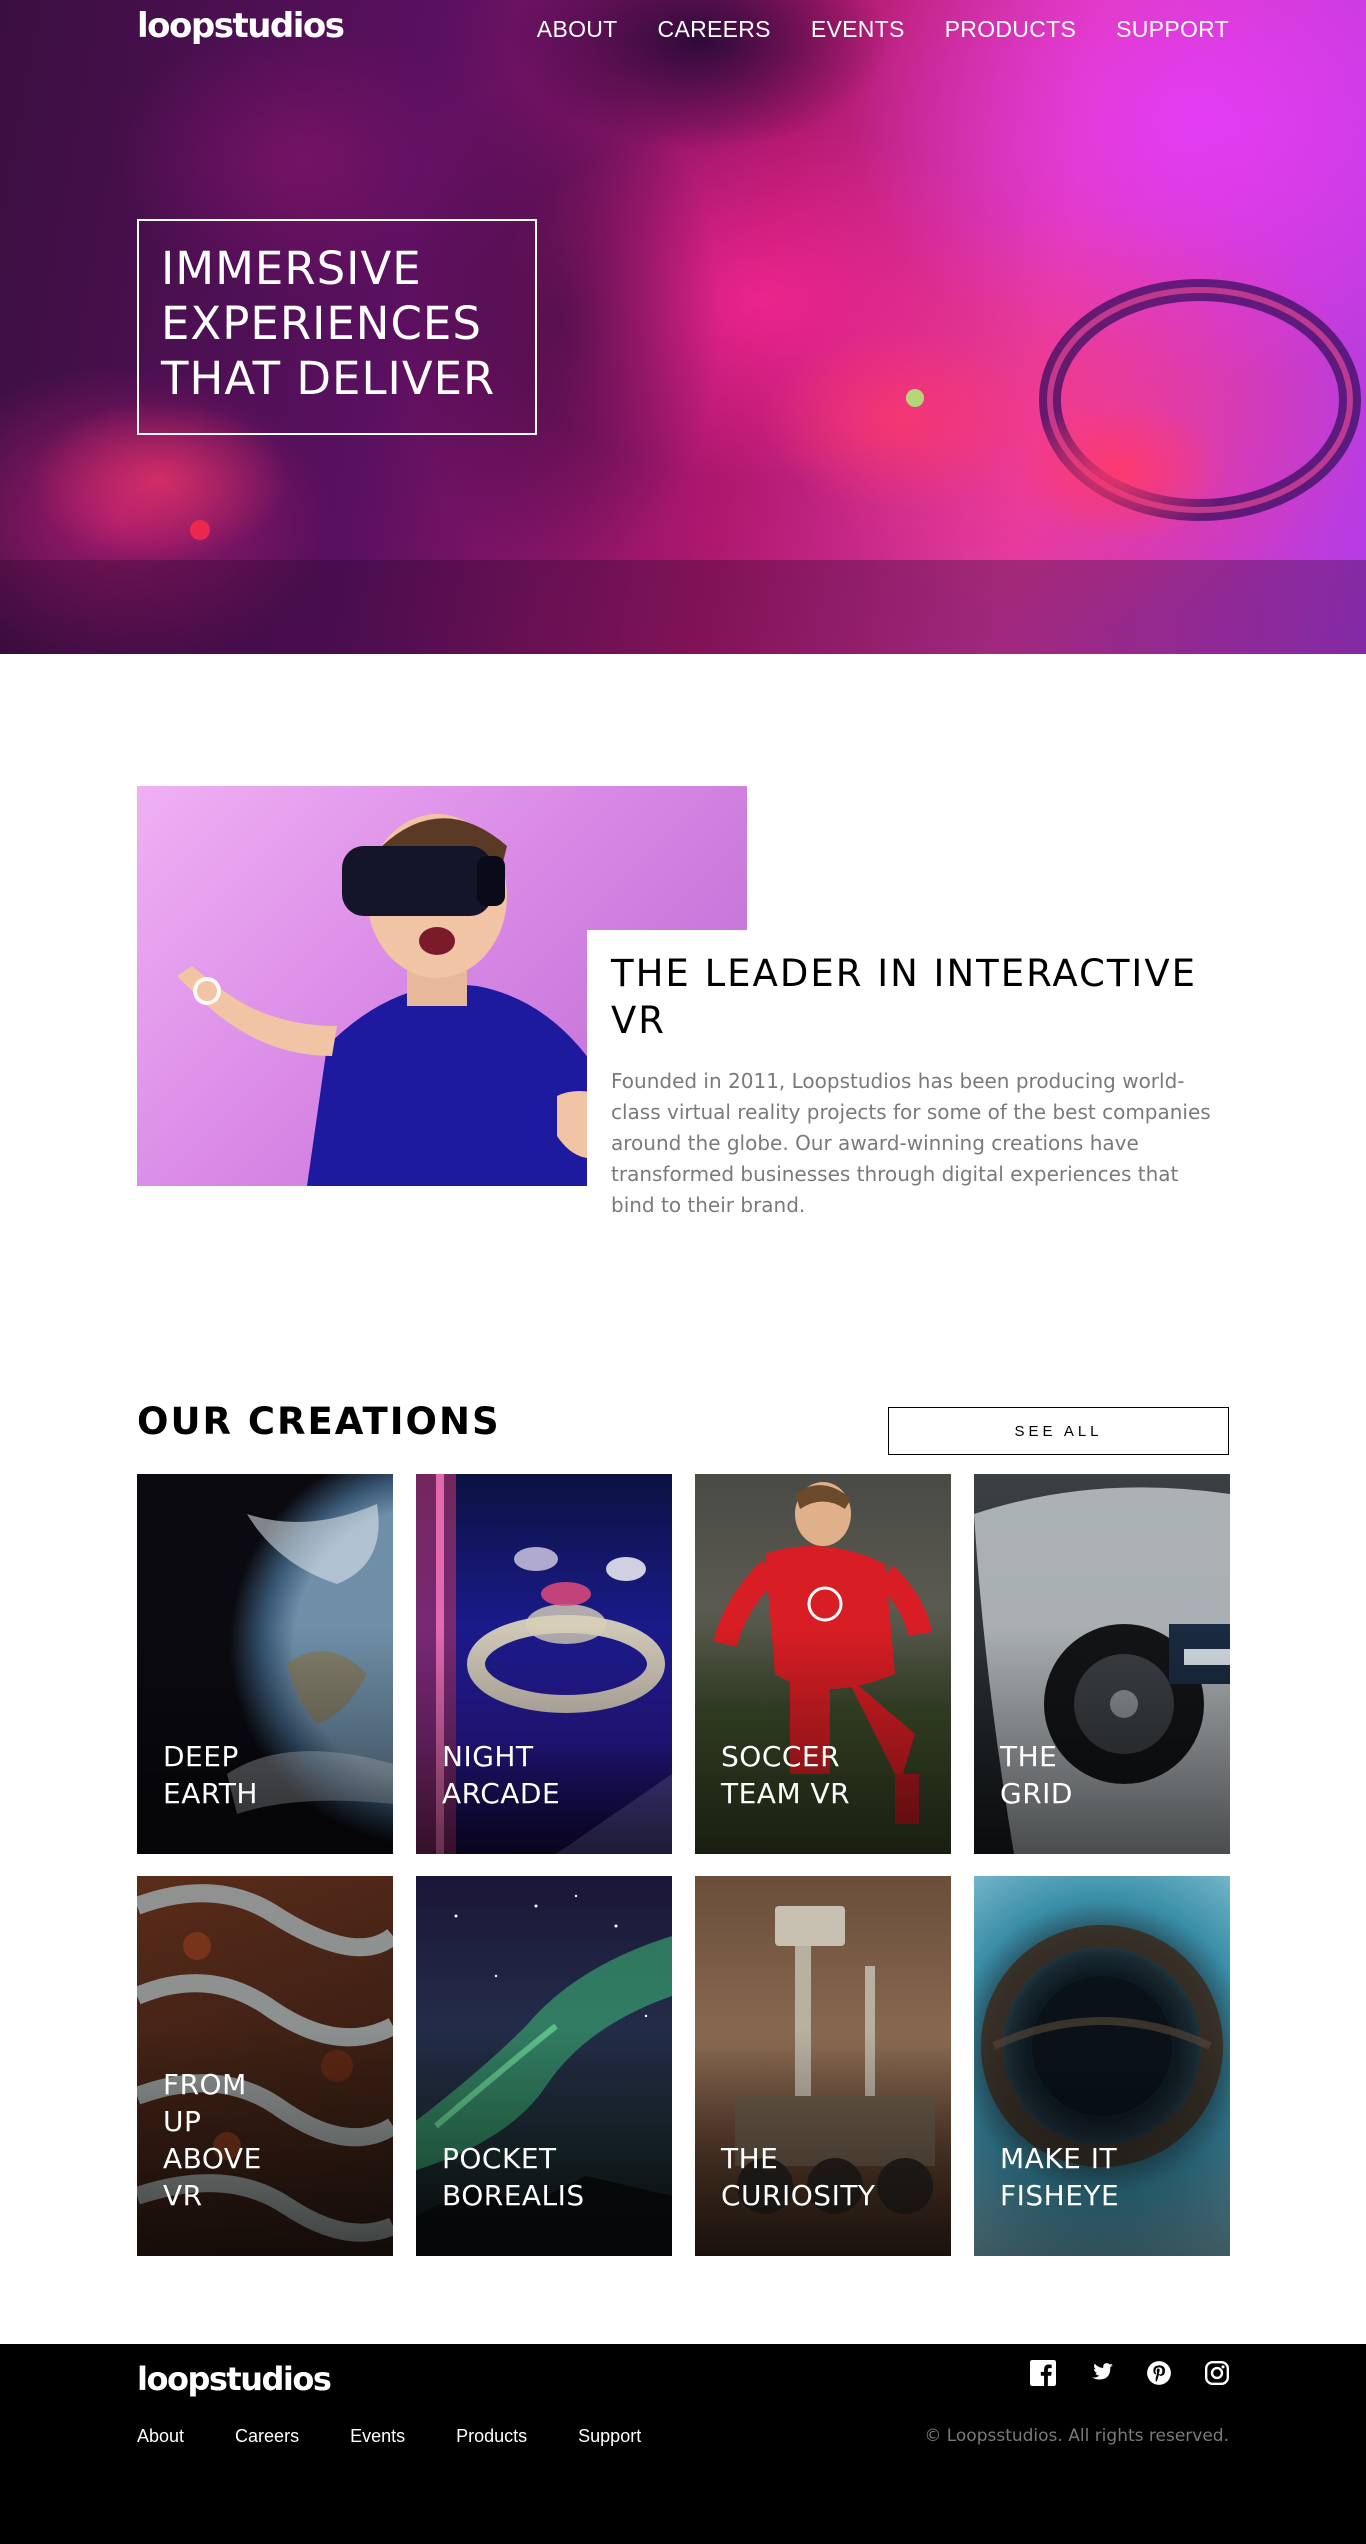 This screenshot has width=1366, height=2544. Describe the element at coordinates (714, 29) in the screenshot. I see `nav-link-careers: CAREERS` at that location.